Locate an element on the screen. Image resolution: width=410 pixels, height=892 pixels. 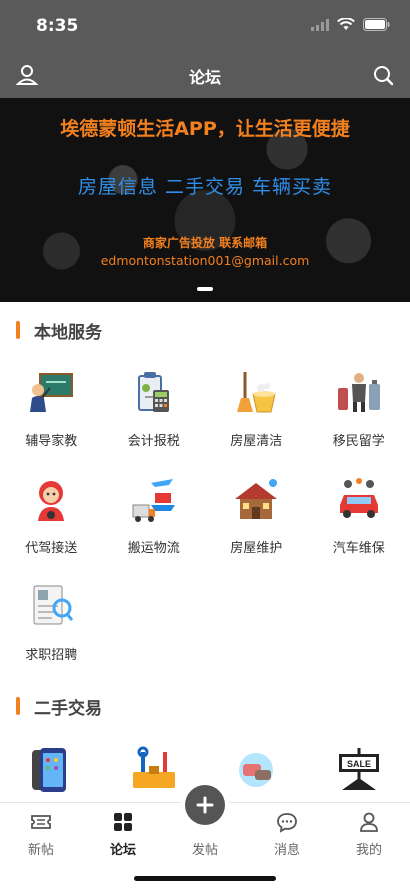
job-icon is located at coordinates (53, 605).